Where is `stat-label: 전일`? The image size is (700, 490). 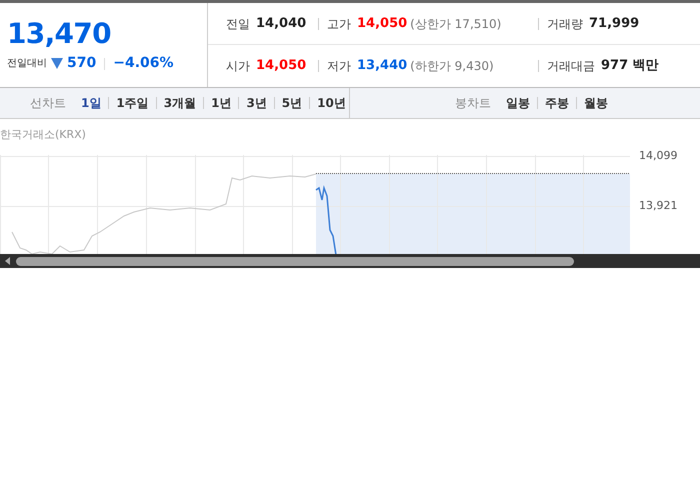 stat-label: 전일 is located at coordinates (238, 24).